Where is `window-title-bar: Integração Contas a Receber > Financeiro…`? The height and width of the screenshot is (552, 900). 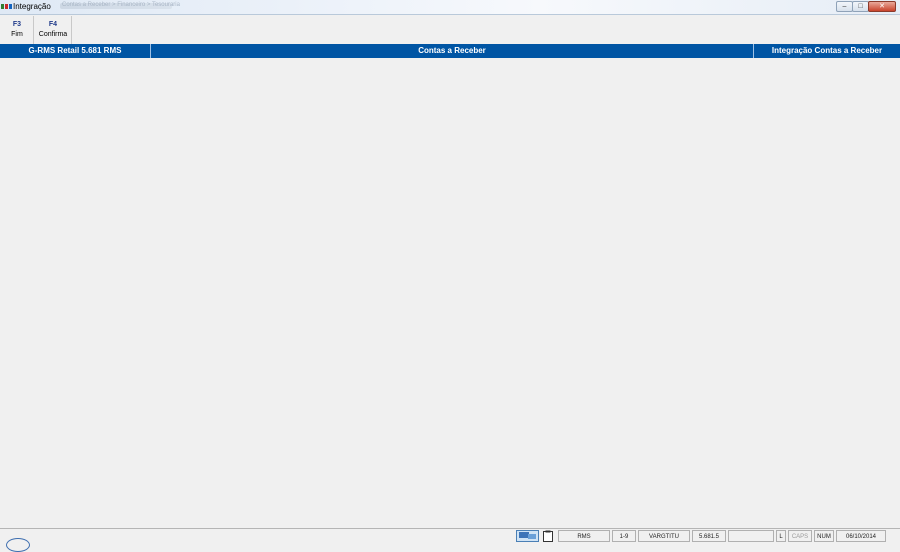
window-title-bar: Integração Contas a Receber > Financeiro… is located at coordinates (450, 7).